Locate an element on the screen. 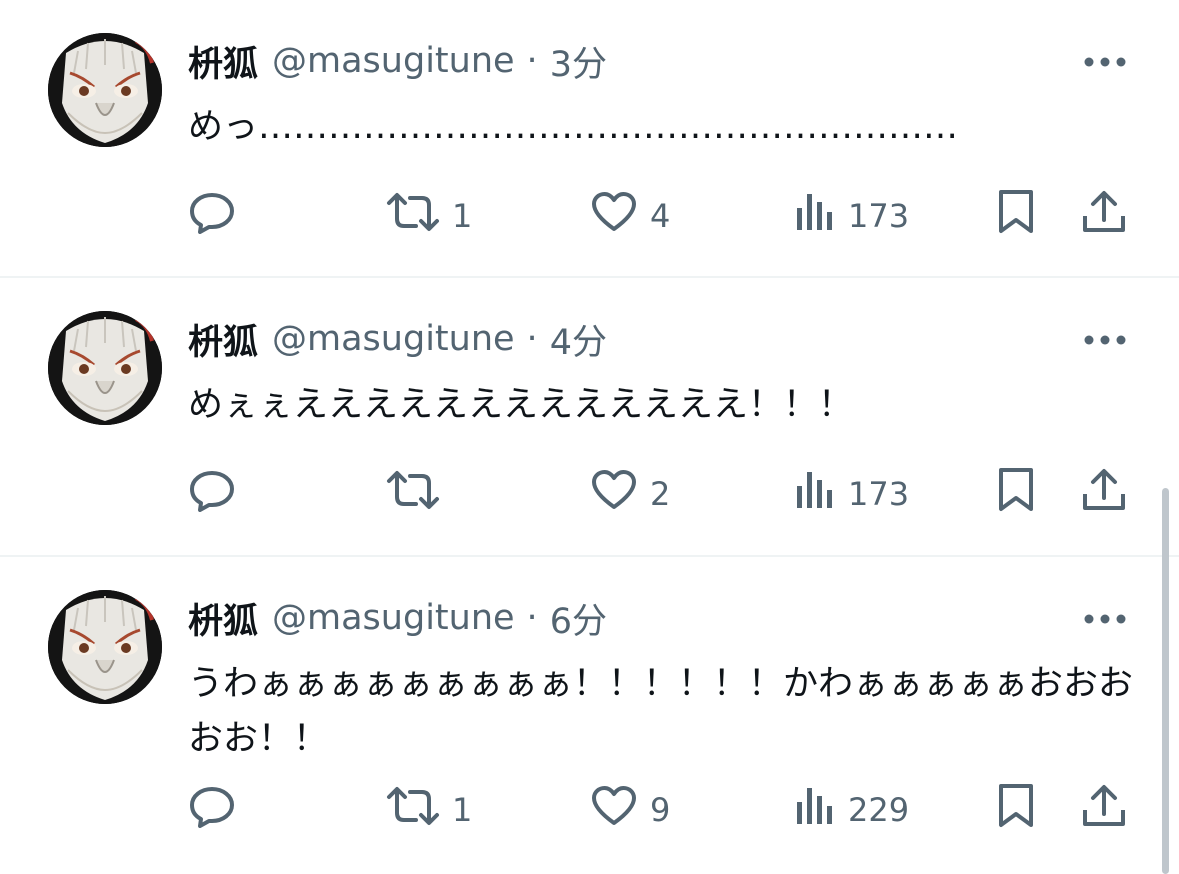  view-count: 229 is located at coordinates (879, 810).